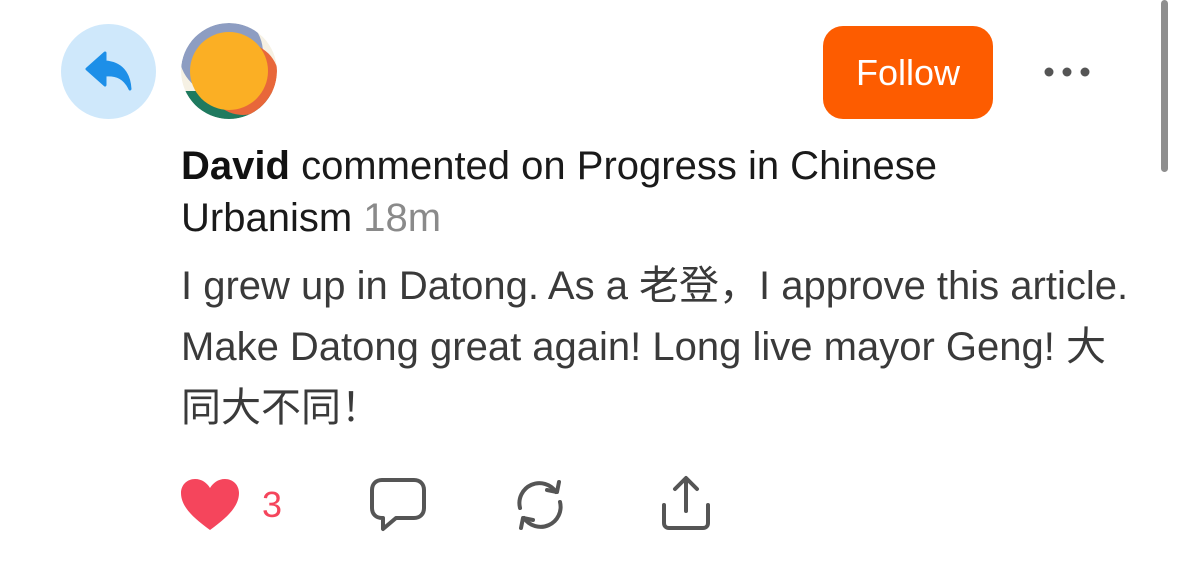 This screenshot has width=1179, height=568. What do you see at coordinates (1164, 86) in the screenshot?
I see `scrollbar` at bounding box center [1164, 86].